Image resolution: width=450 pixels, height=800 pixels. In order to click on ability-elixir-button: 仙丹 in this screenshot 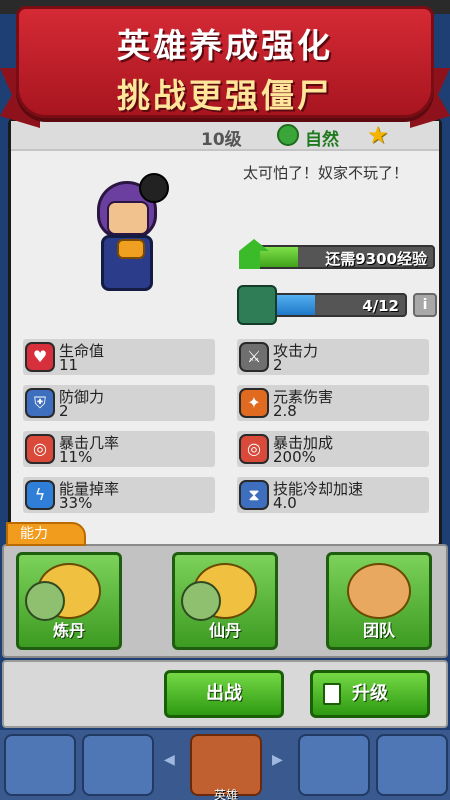, I will do `click(225, 601)`.